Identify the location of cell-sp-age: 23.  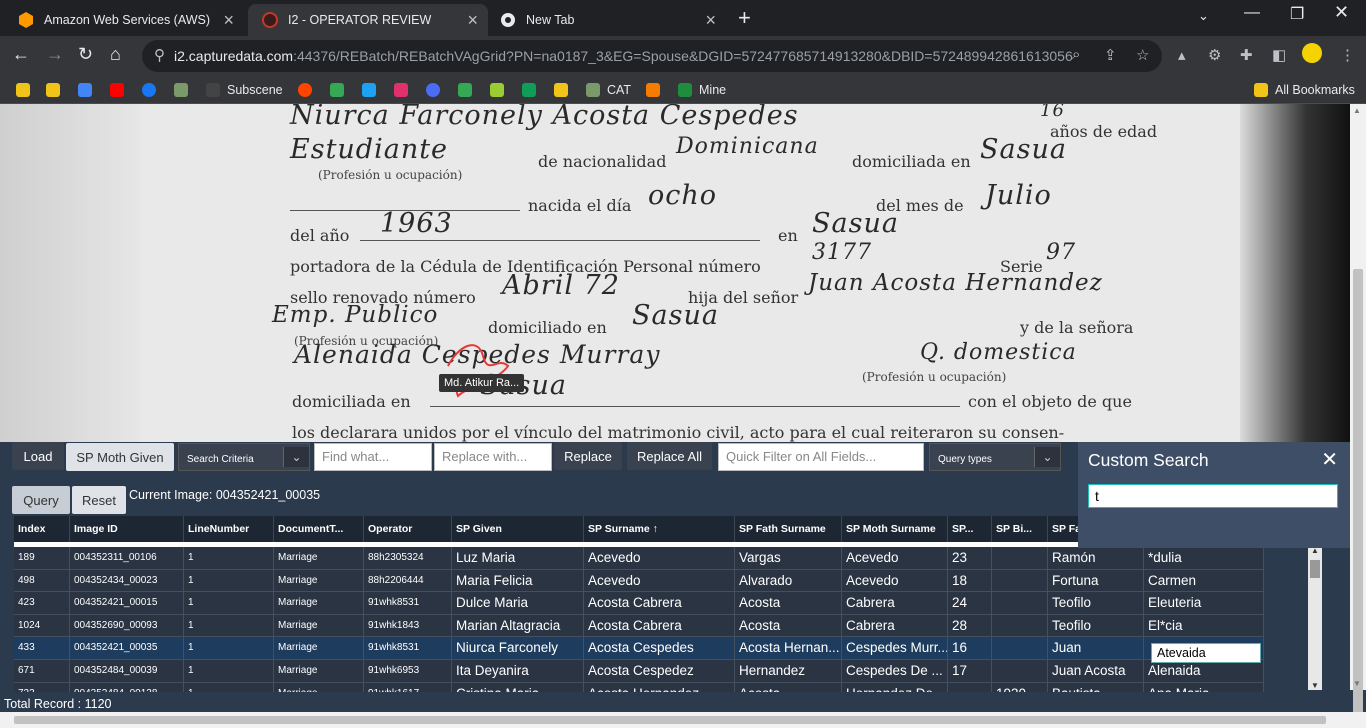
(970, 558).